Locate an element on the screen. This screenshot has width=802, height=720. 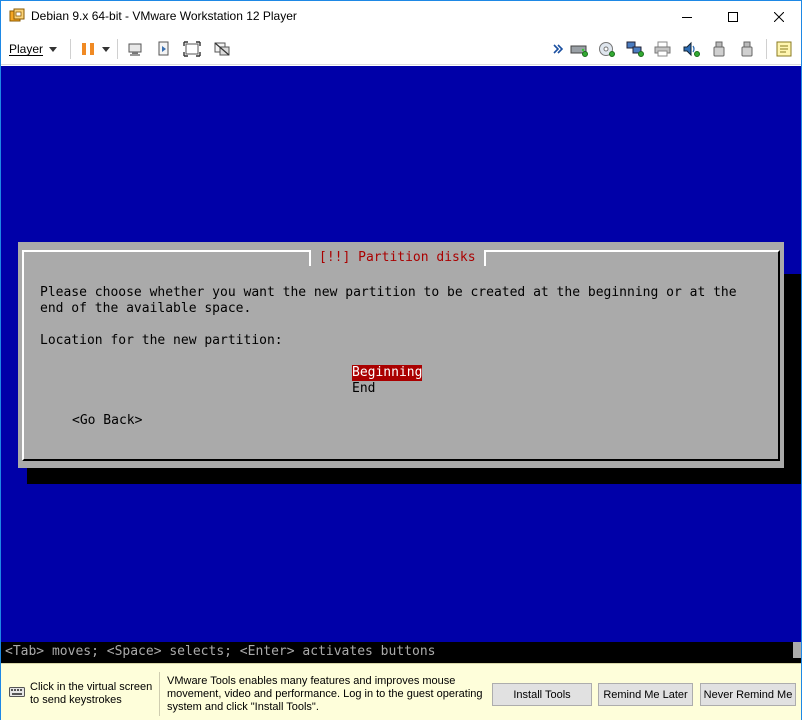
minimize-icon is located at coordinates (687, 17).